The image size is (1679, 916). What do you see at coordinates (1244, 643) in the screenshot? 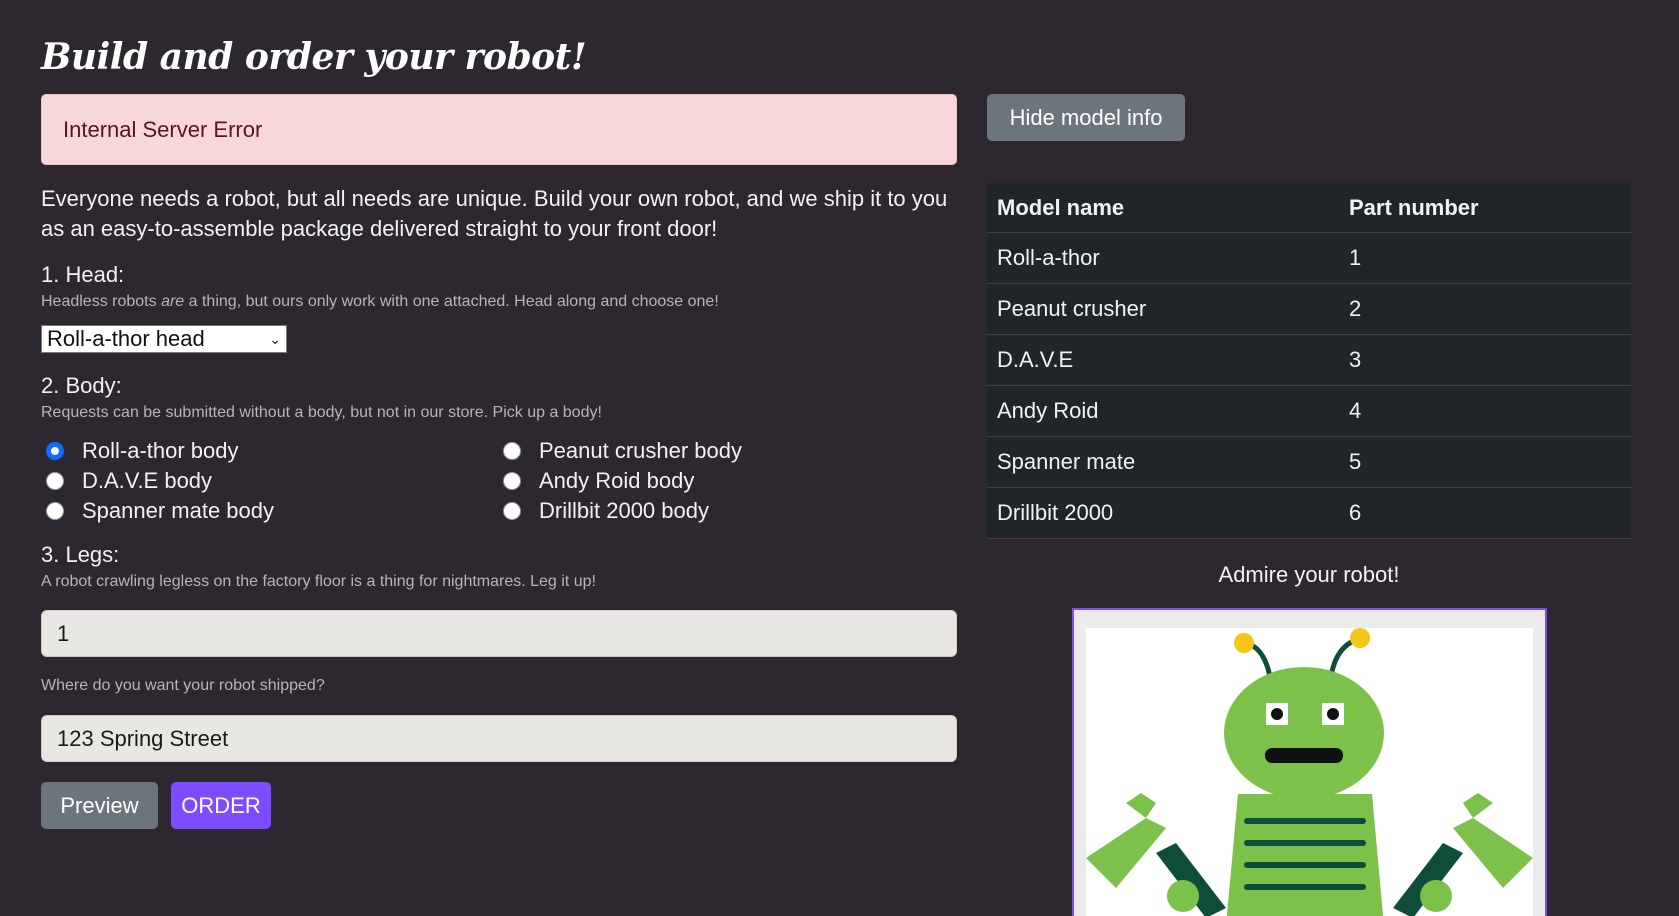
I see `antenna-tip-left` at bounding box center [1244, 643].